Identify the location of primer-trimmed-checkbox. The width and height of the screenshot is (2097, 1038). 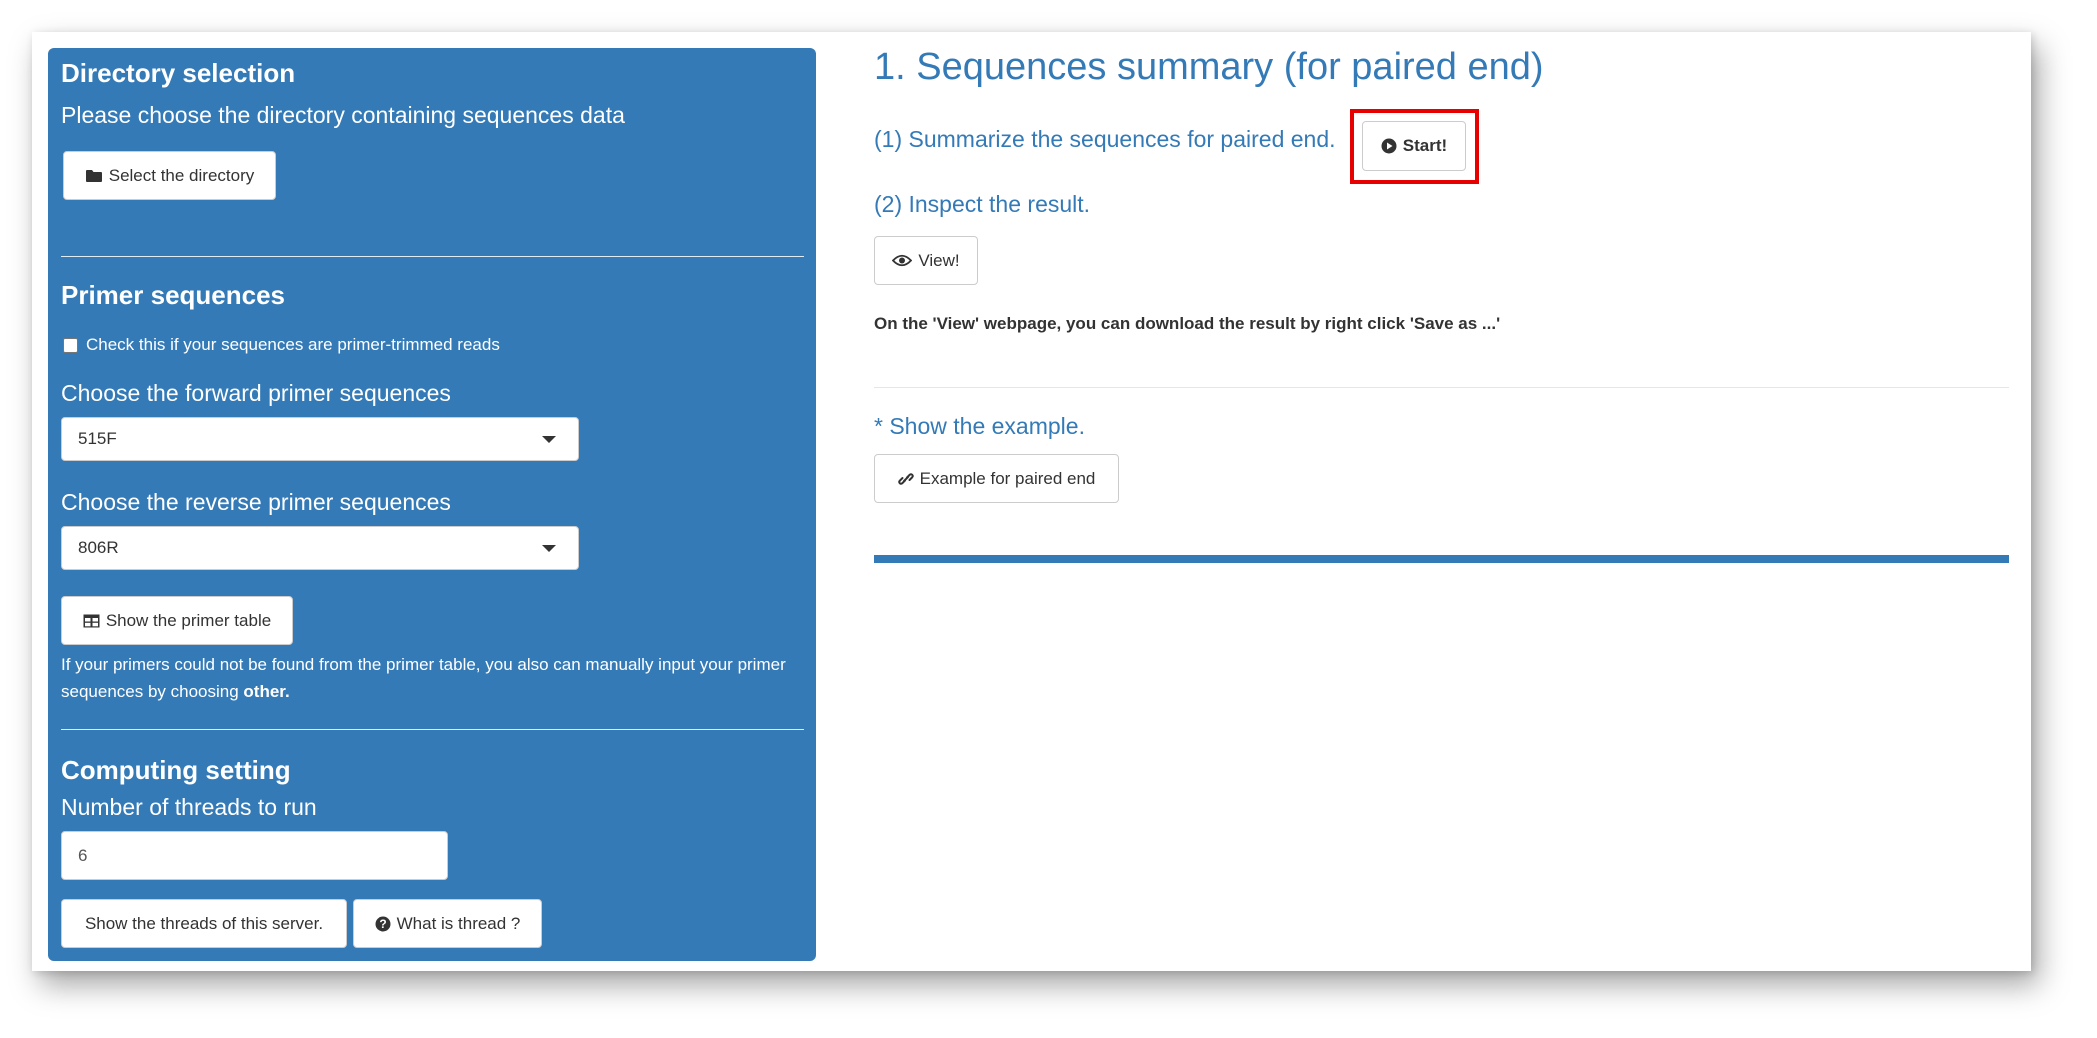
(70, 345).